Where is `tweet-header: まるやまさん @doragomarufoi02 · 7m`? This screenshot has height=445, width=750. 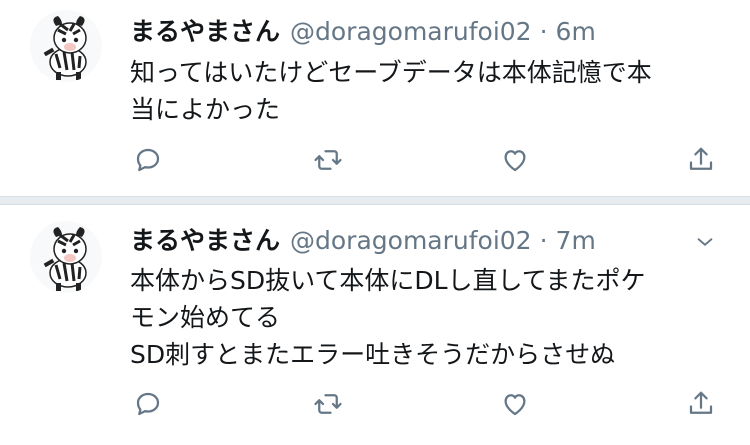 tweet-header: まるやまさん @doragomarufoi02 · 7m is located at coordinates (363, 241).